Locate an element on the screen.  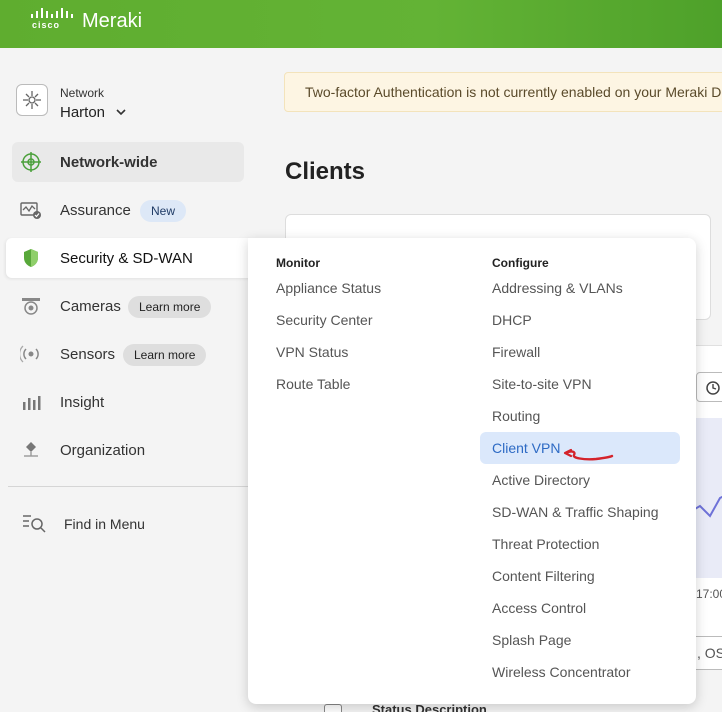
network-hub-icon is located at coordinates (32, 100).